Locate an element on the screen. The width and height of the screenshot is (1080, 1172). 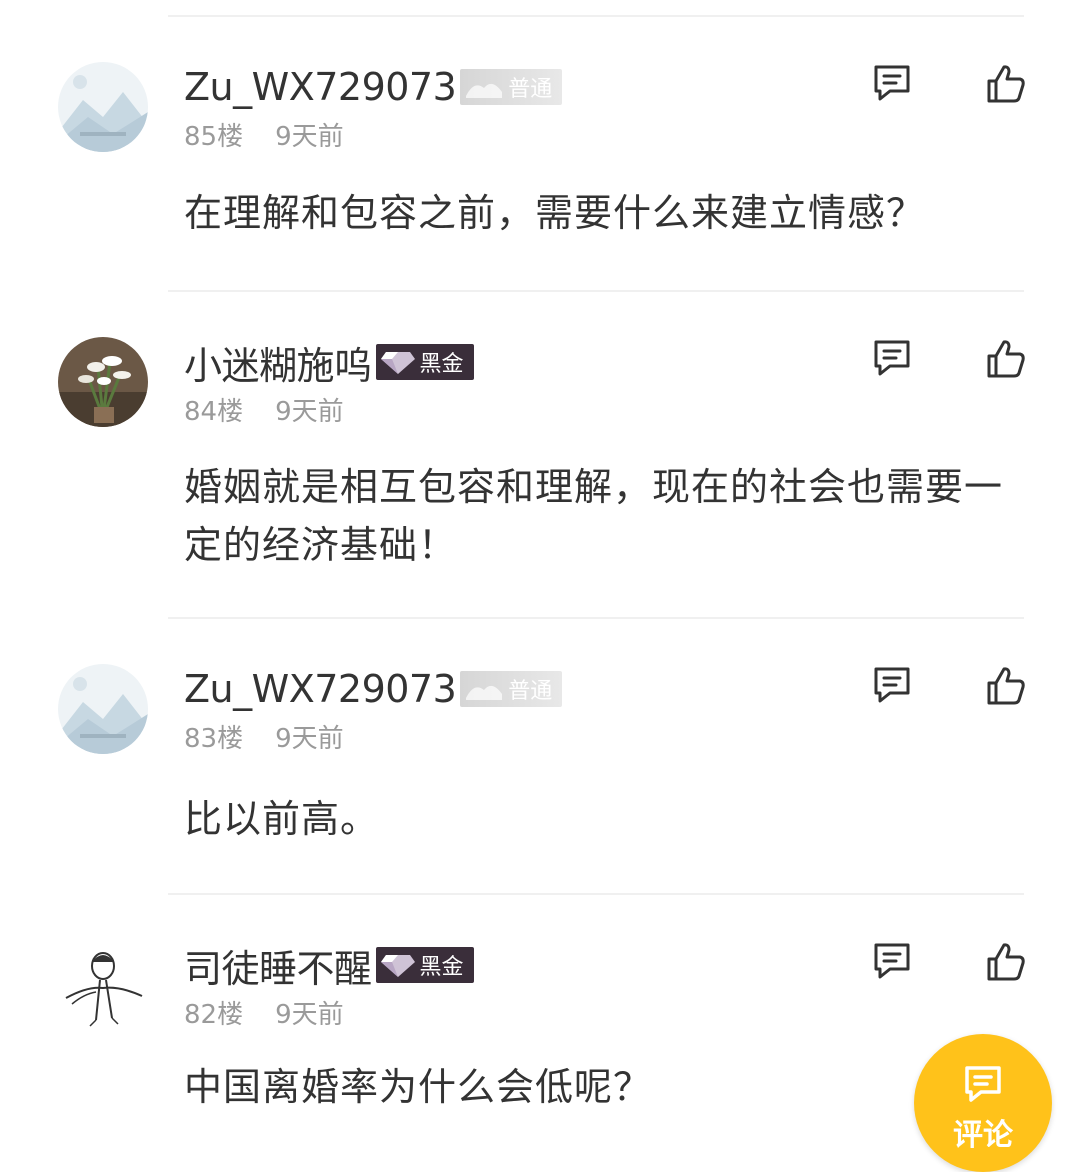
comment-text: 比以前高。 is located at coordinates (282, 819).